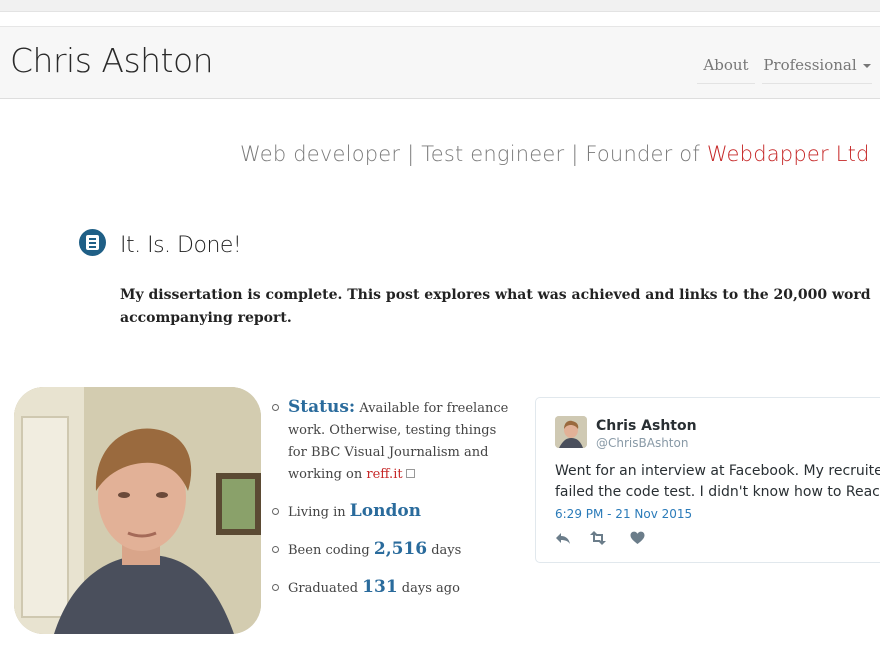  Describe the element at coordinates (726, 65) in the screenshot. I see `nav-about-link: About` at that location.